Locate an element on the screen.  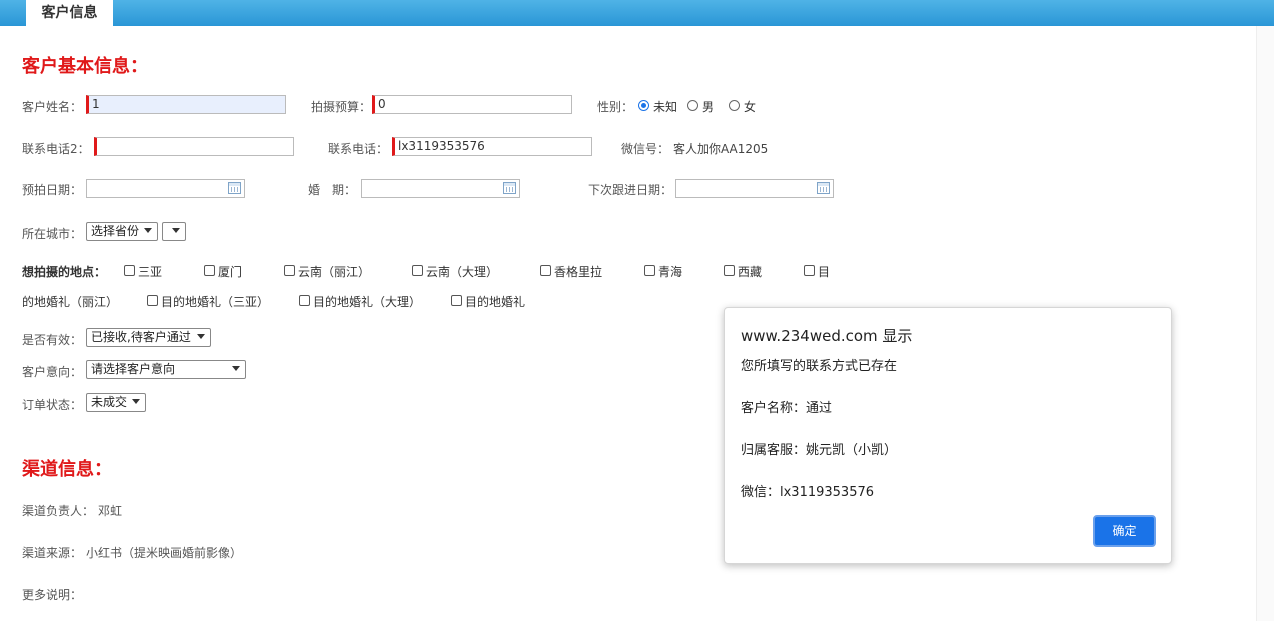
wechat-value: 客人加你AA1205 is located at coordinates (721, 149).